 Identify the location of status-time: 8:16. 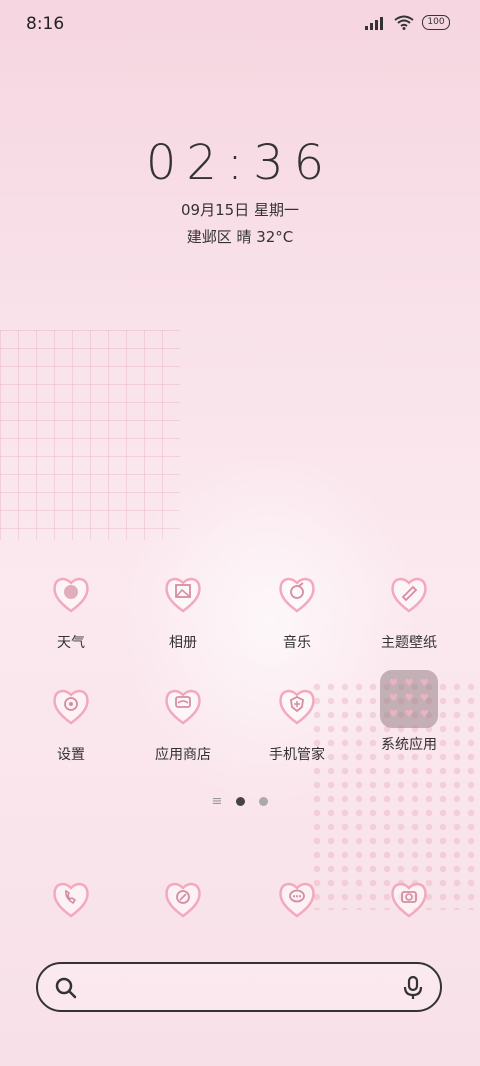
(45, 24).